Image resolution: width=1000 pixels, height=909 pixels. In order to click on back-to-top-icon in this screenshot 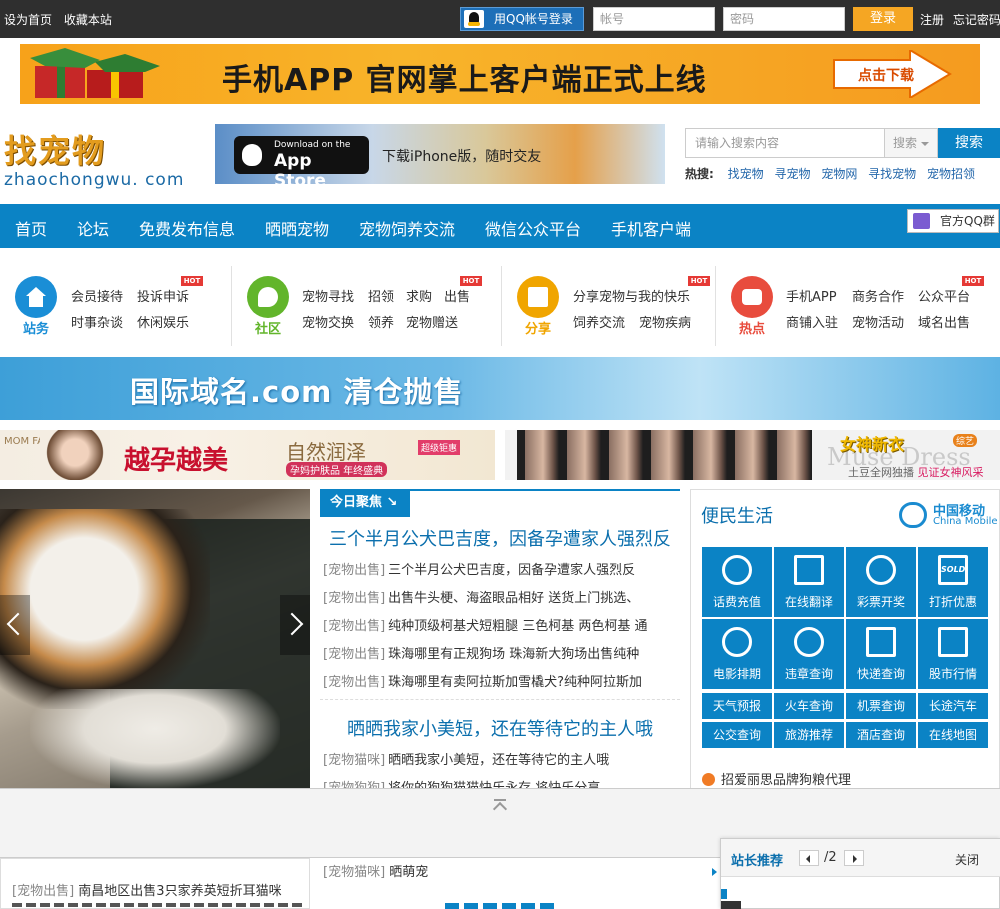, I will do `click(500, 806)`.